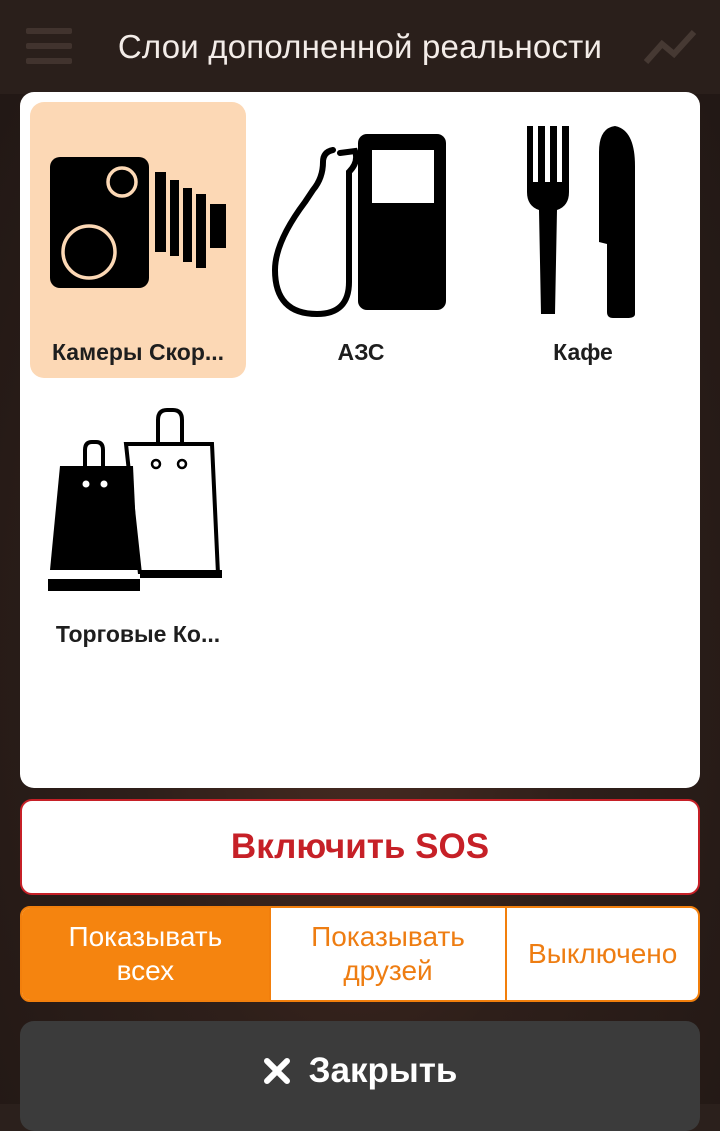 The height and width of the screenshot is (1131, 720). I want to click on close-button: Закрыть, so click(360, 1076).